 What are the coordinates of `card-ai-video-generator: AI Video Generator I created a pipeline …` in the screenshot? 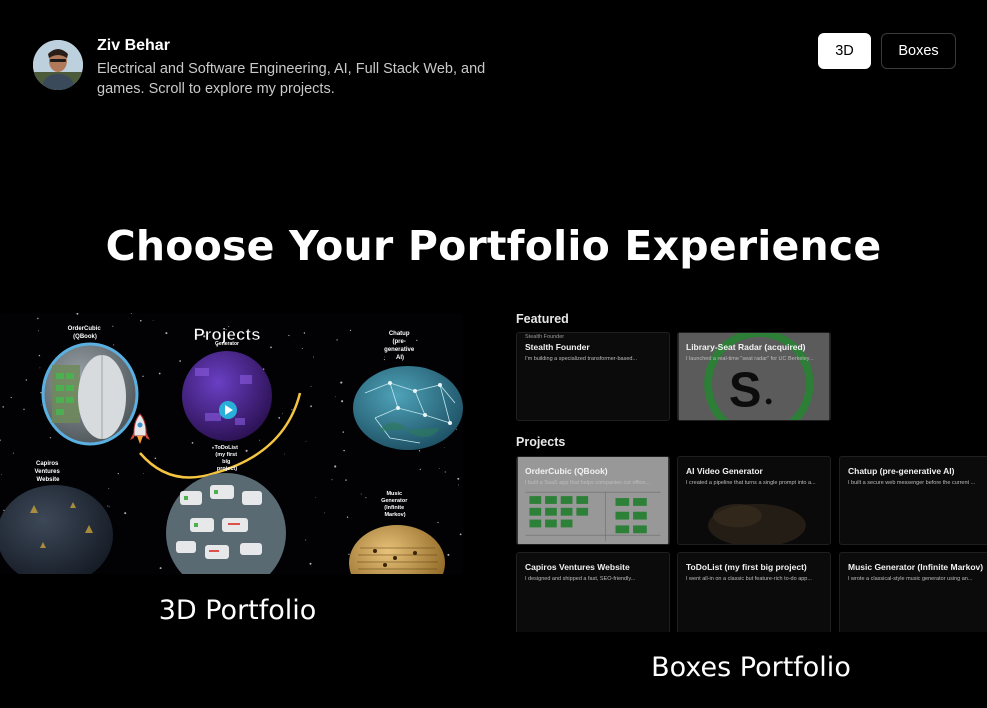 It's located at (754, 500).